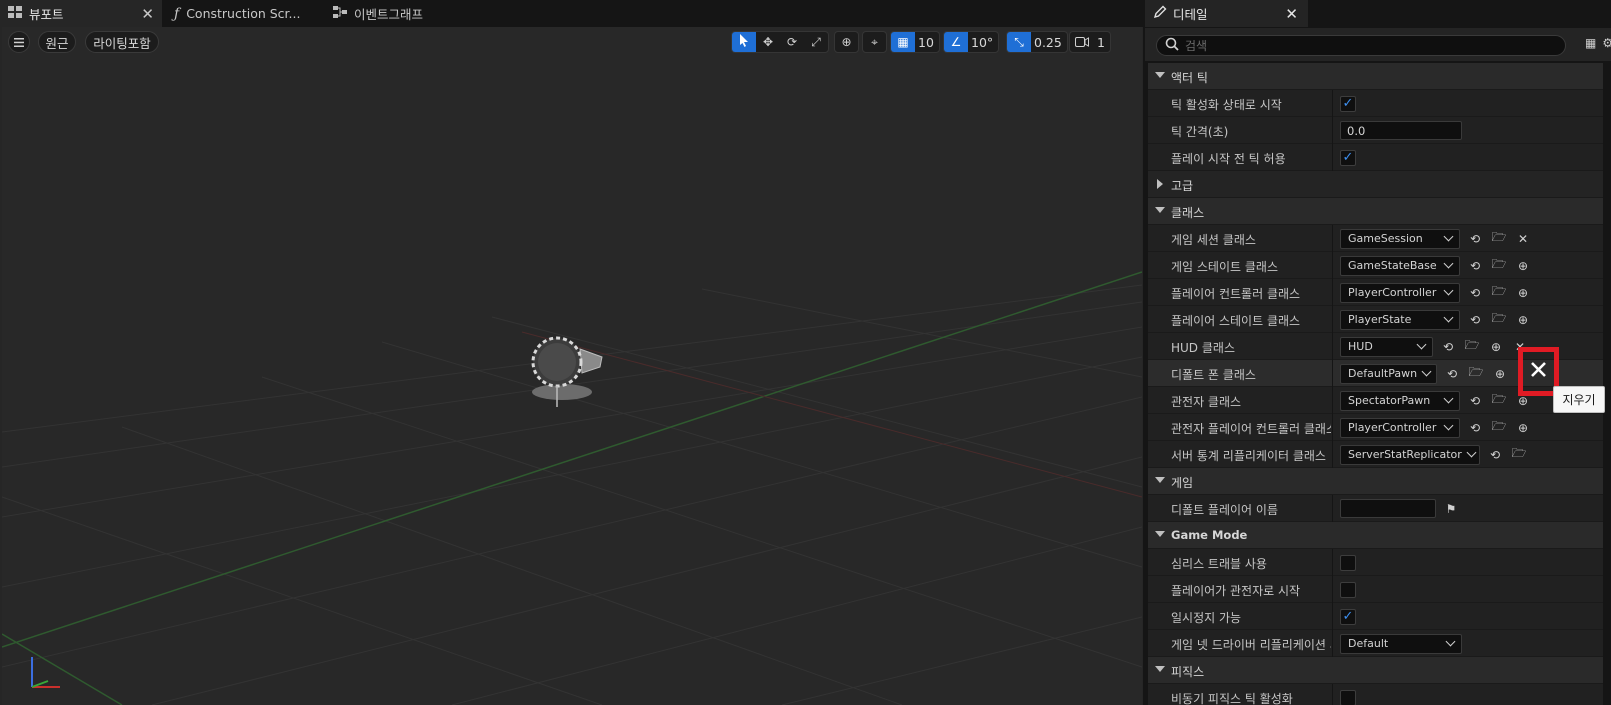 Image resolution: width=1611 pixels, height=705 pixels. I want to click on start-as-spectator-checkbox, so click(1348, 589).